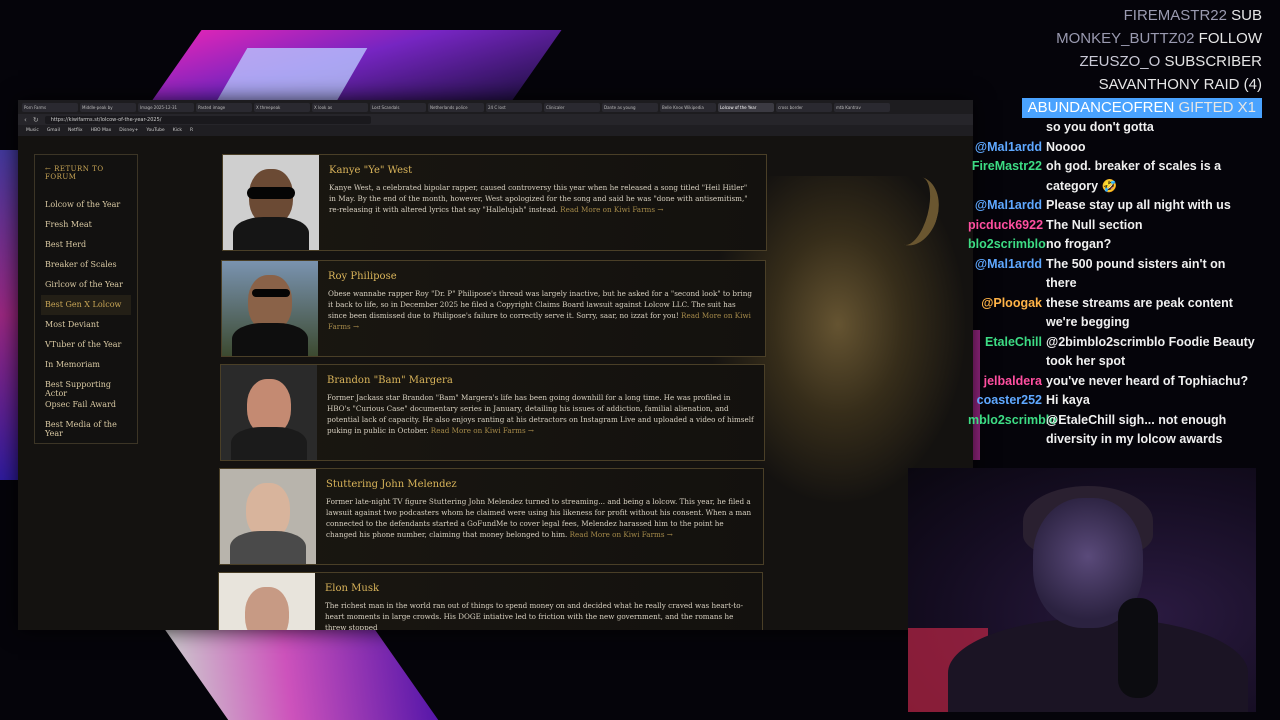 This screenshot has height=720, width=1280. I want to click on nominee-name: Kanye "Ye" West, so click(371, 170).